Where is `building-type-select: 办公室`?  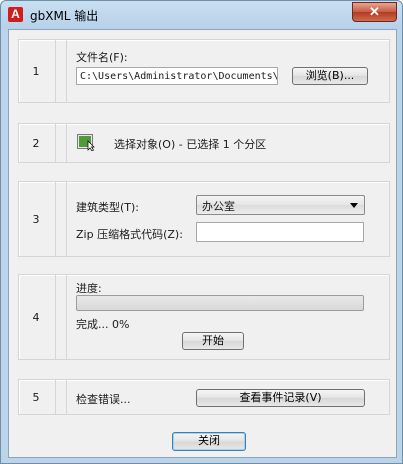
building-type-select: 办公室 is located at coordinates (280, 205).